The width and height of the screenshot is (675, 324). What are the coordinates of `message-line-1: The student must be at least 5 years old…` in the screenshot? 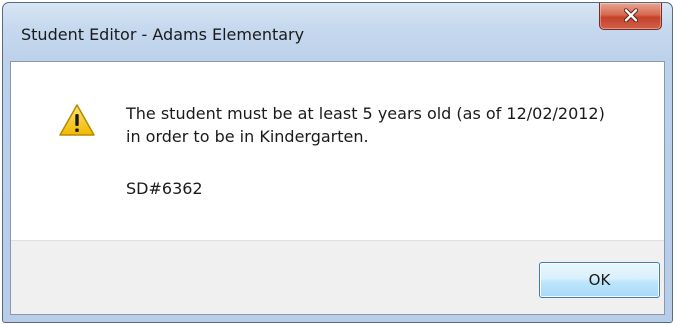 It's located at (365, 113).